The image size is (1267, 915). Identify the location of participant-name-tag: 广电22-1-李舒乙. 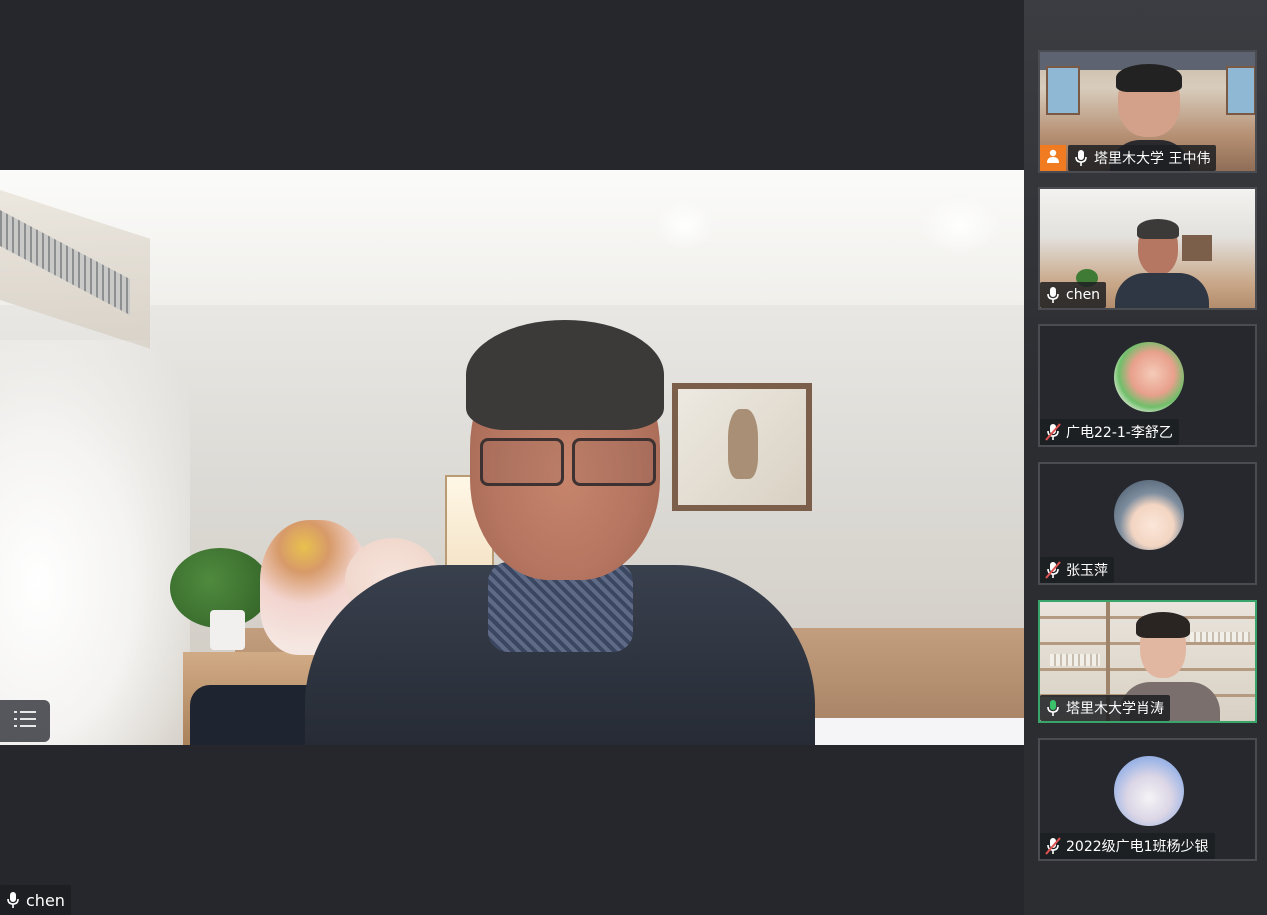
(1109, 432).